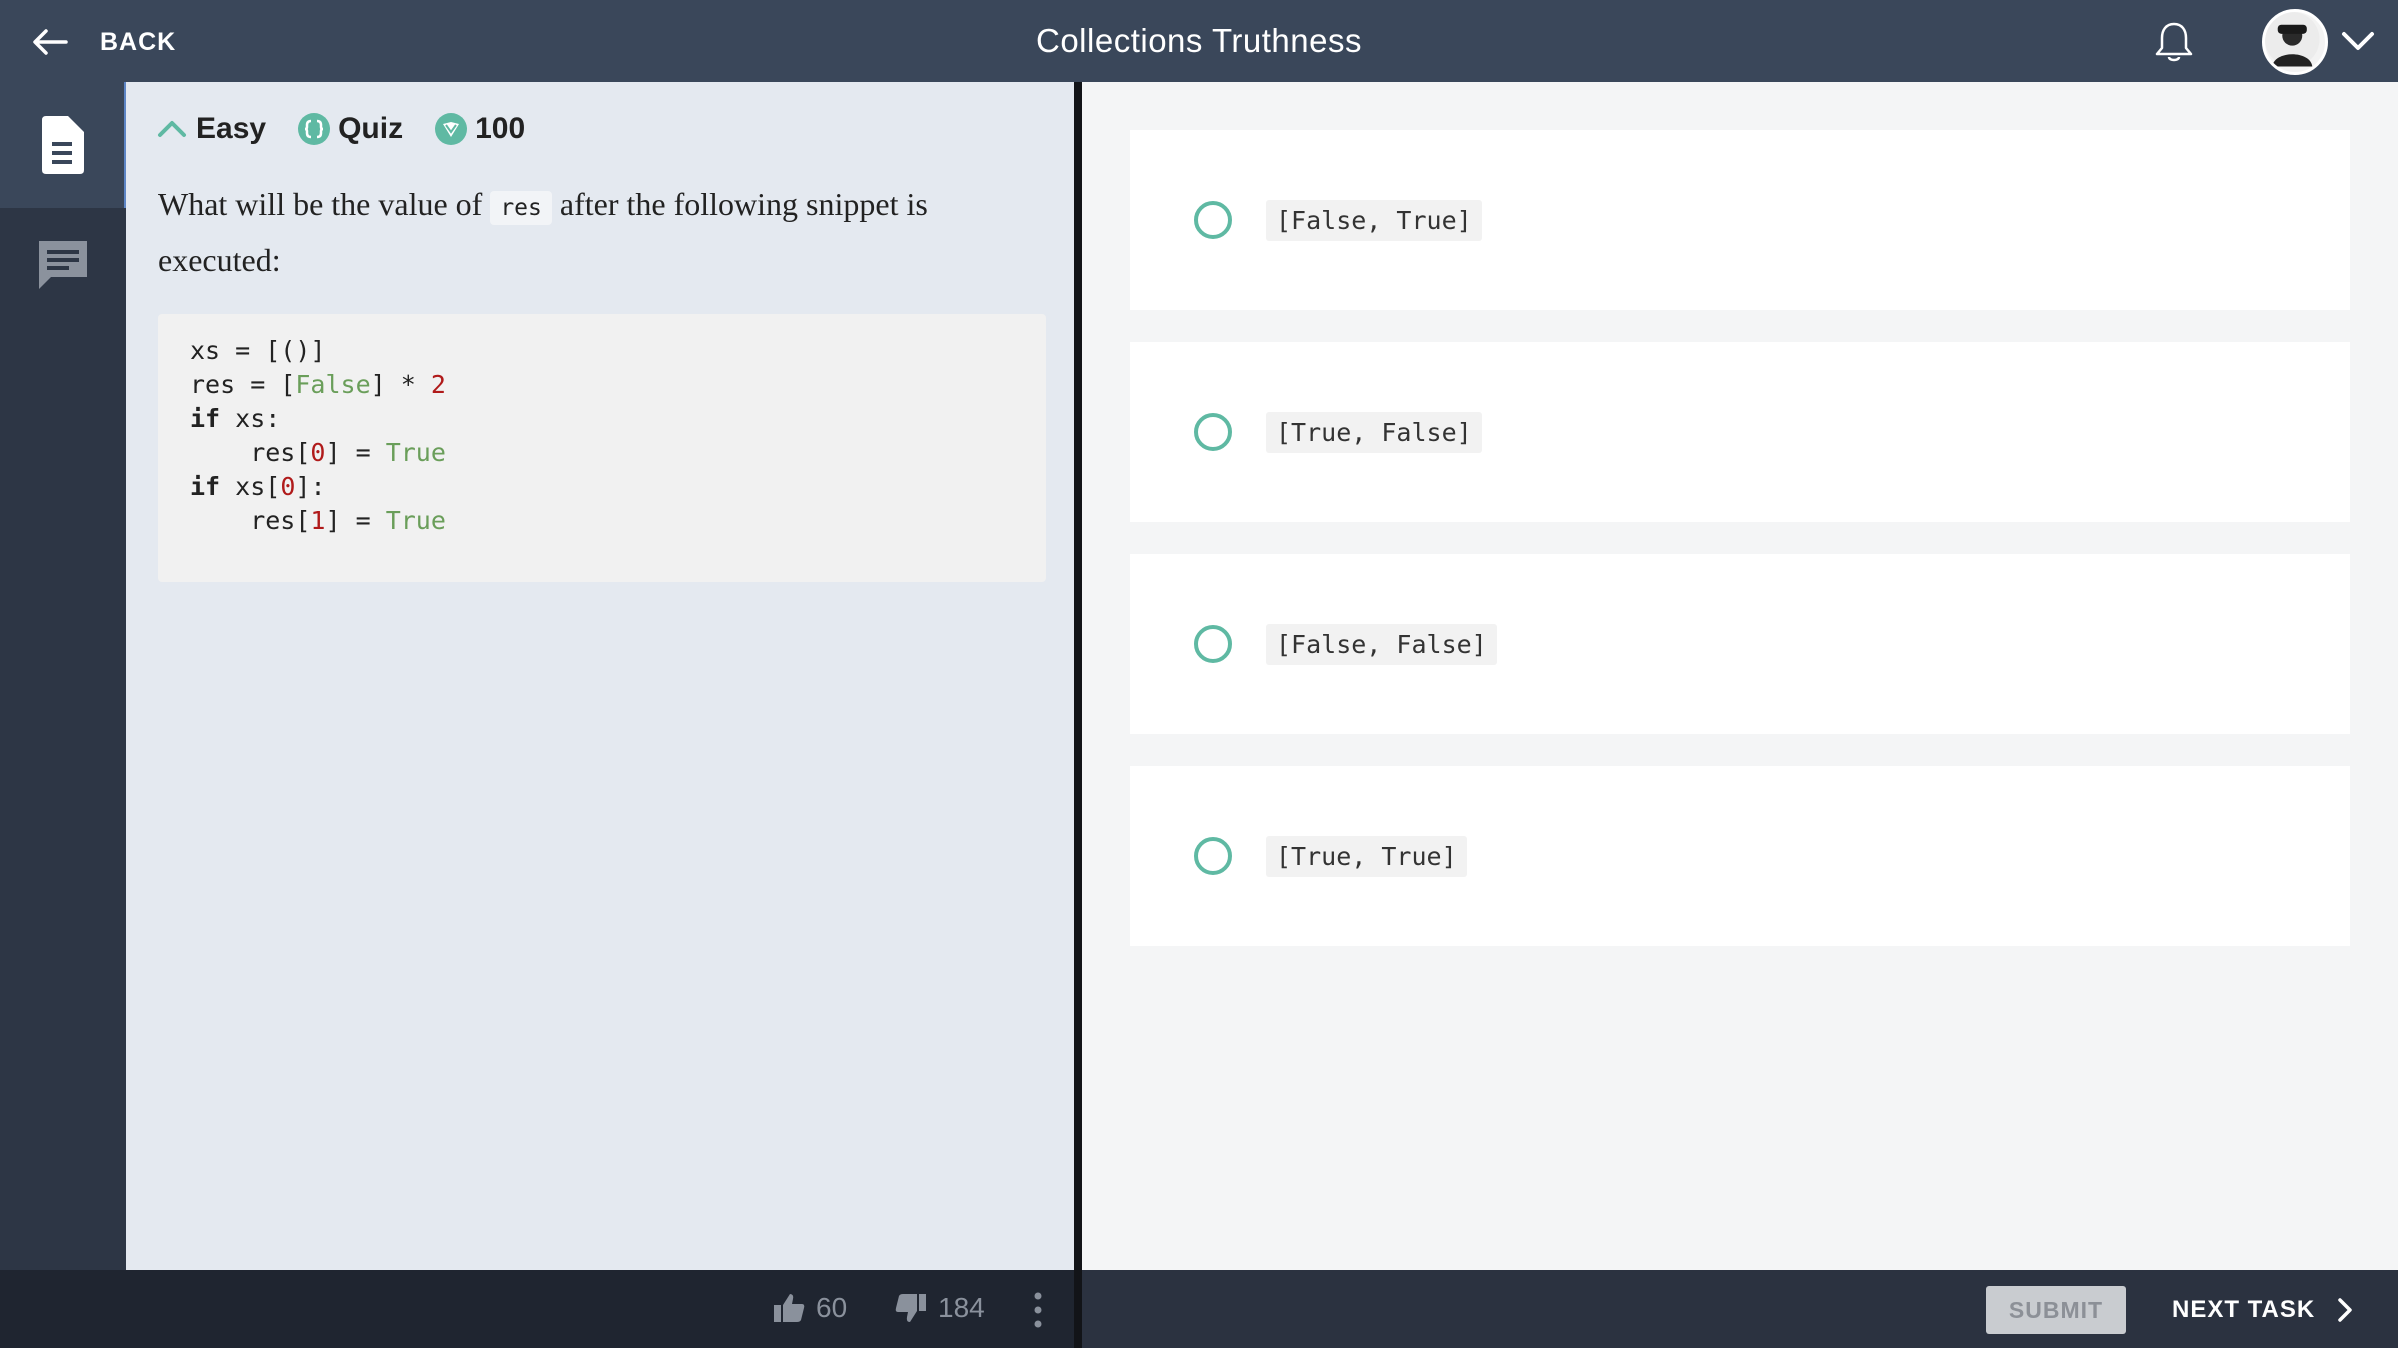 This screenshot has width=2398, height=1348. Describe the element at coordinates (2295, 42) in the screenshot. I see `avatar` at that location.